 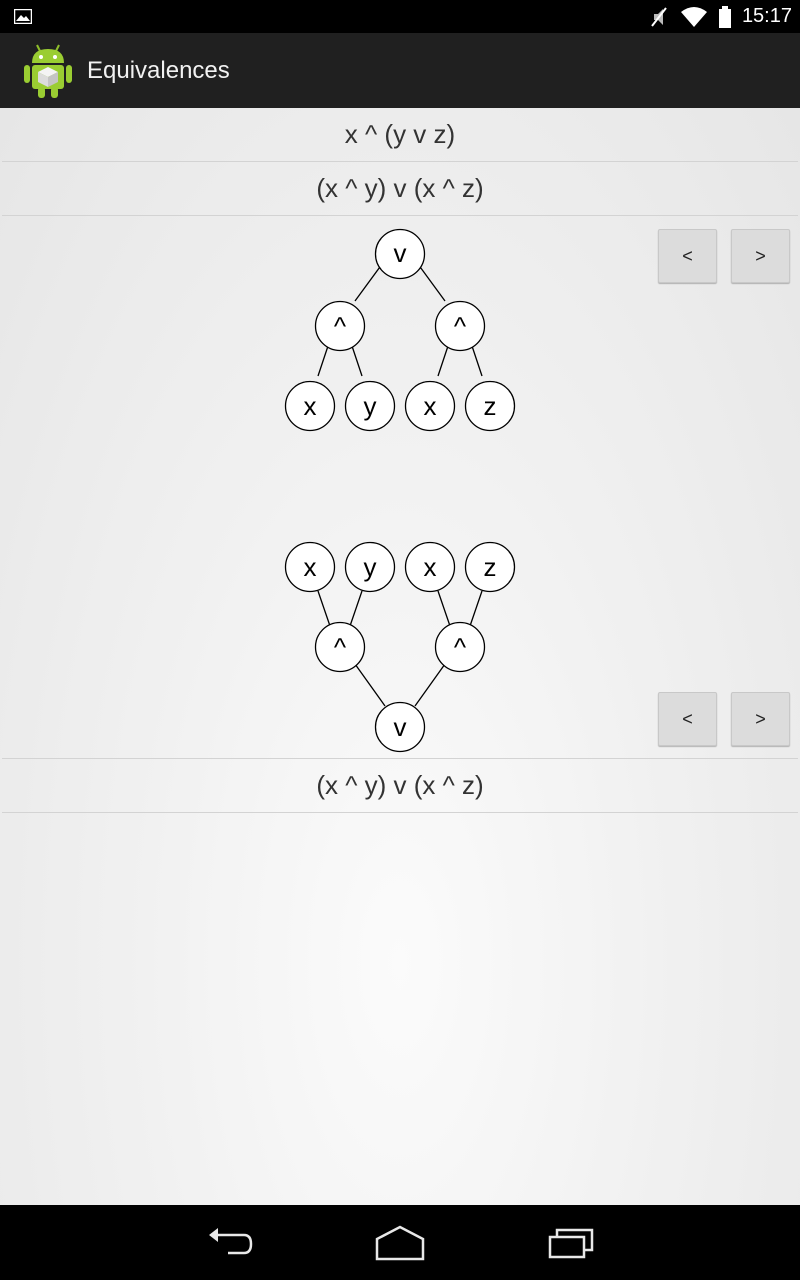 What do you see at coordinates (400, 189) in the screenshot?
I see `expression-row-second: (x ^ y) v (x ^ z)` at bounding box center [400, 189].